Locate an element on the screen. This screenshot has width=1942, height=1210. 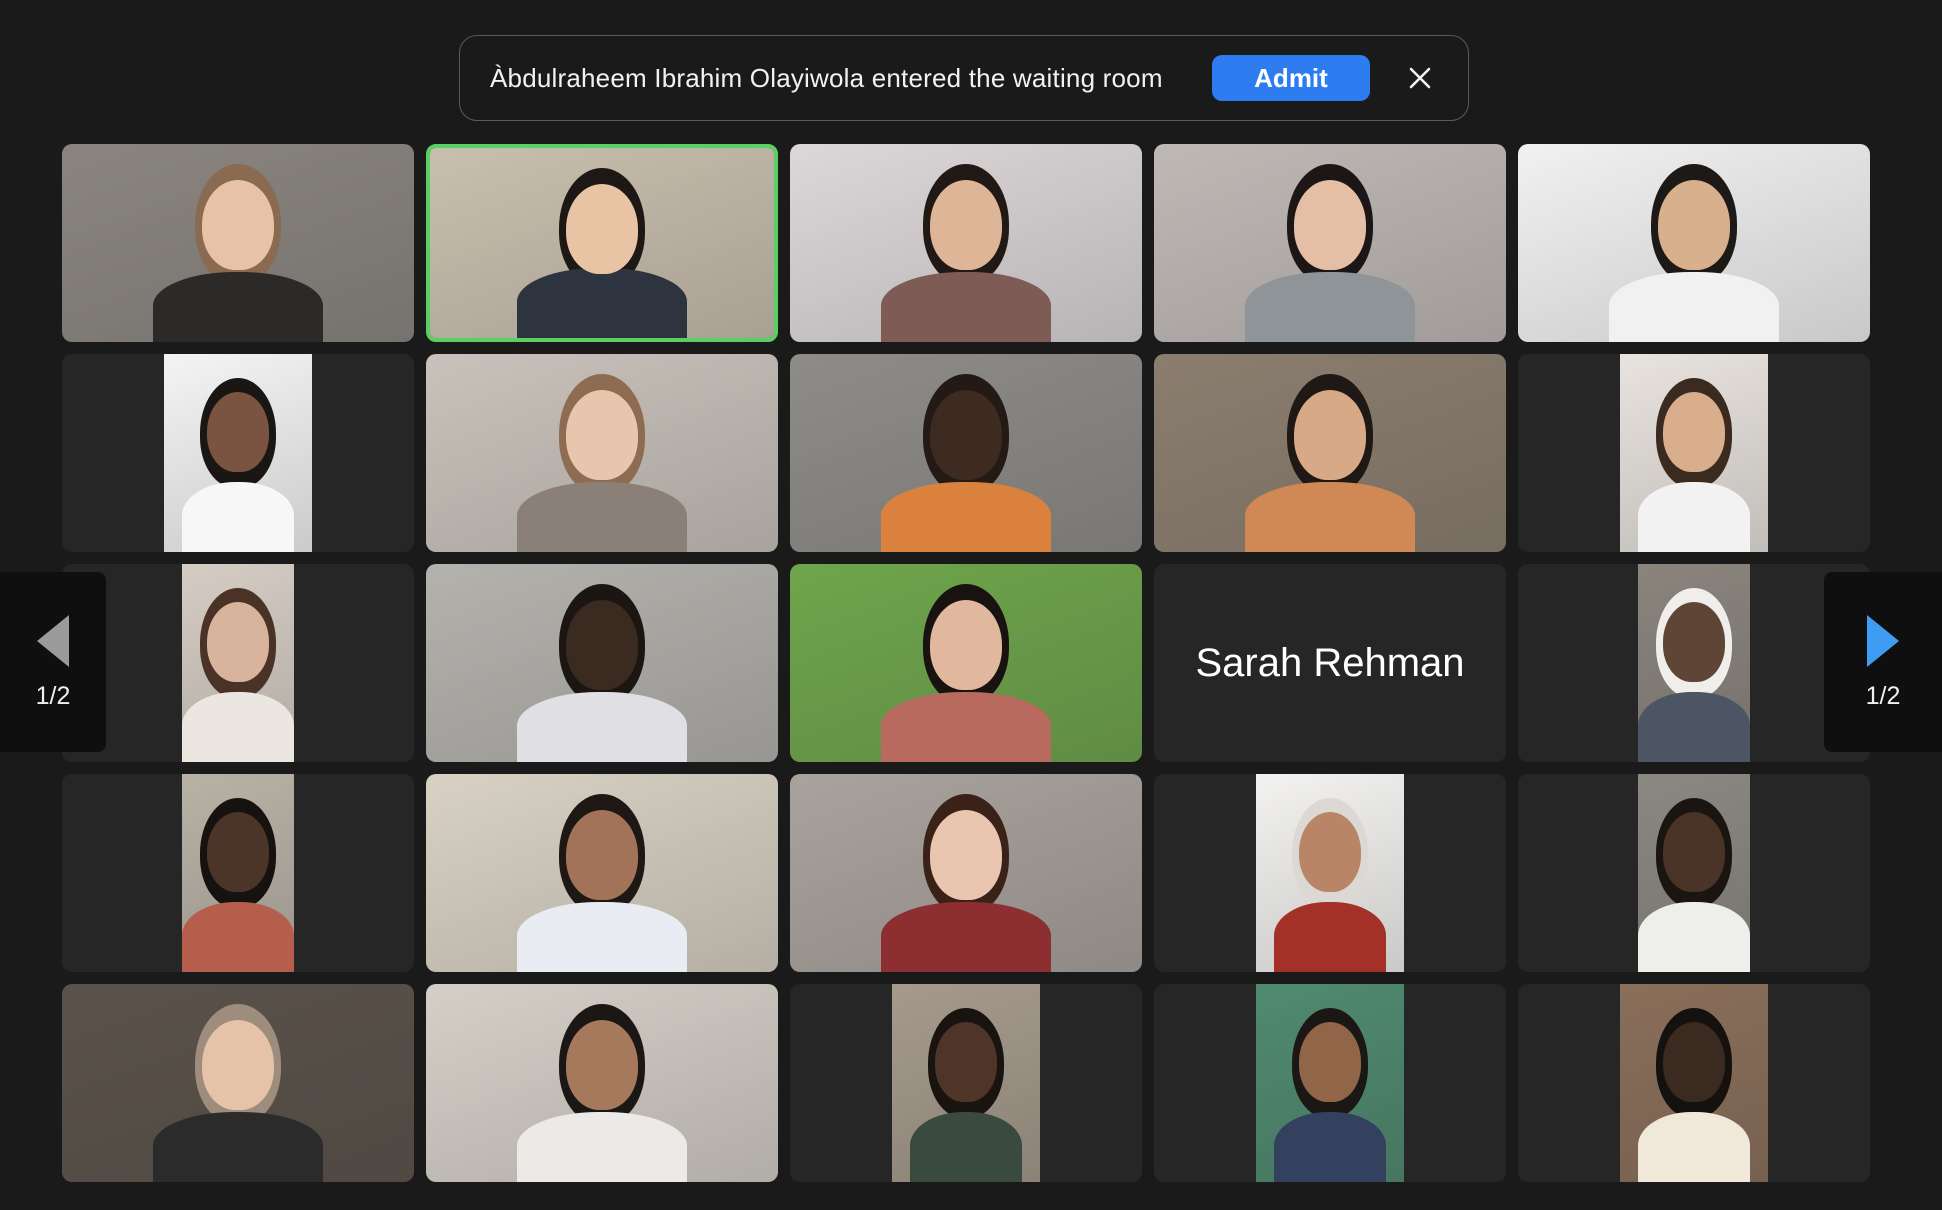
previous-page-button: 1/2 is located at coordinates (53, 662).